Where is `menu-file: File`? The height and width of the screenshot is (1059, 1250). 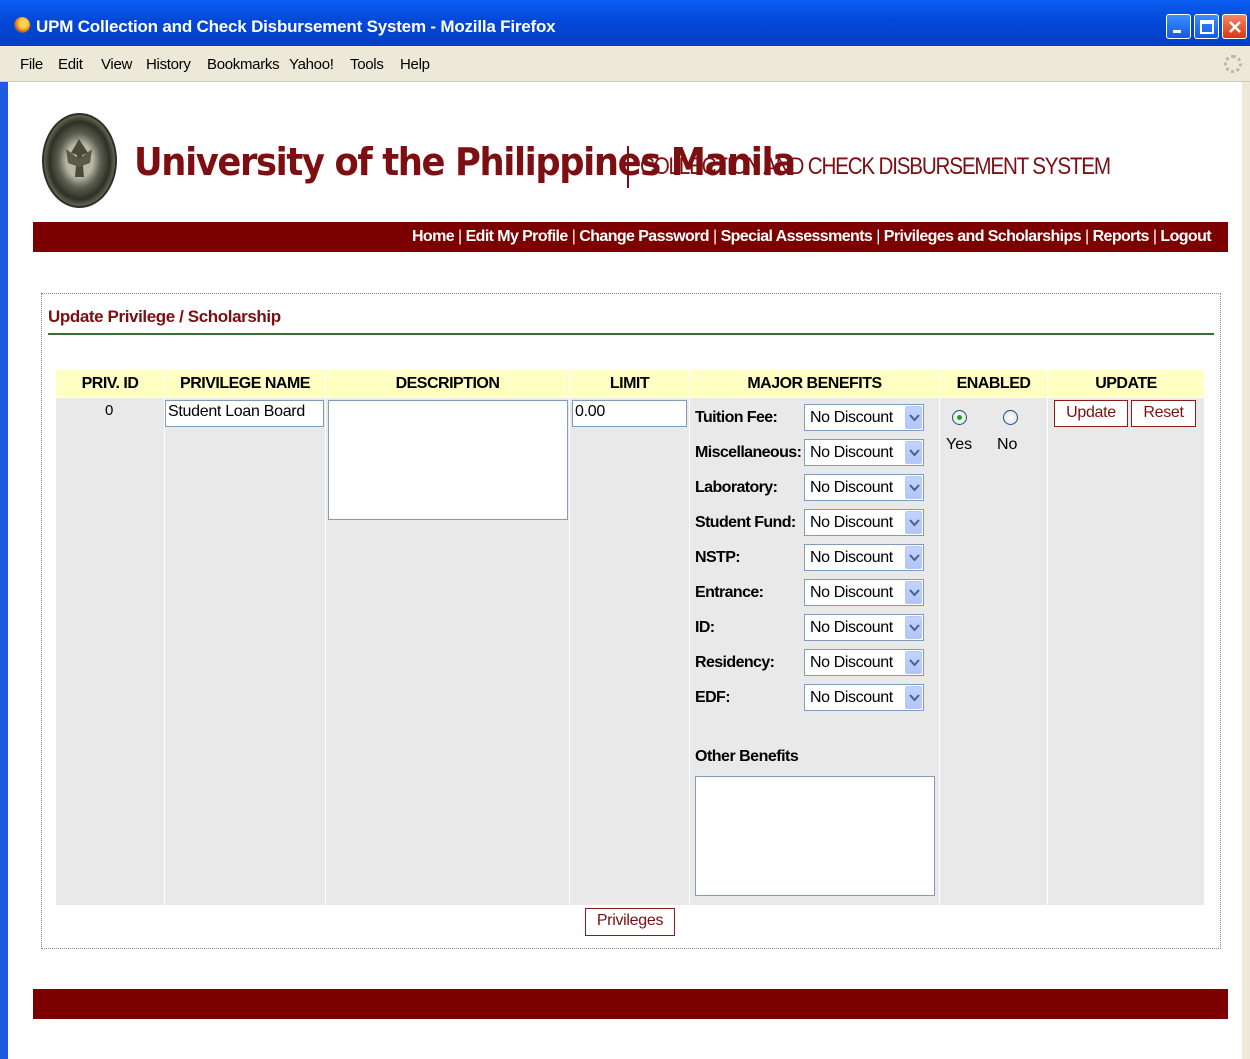
menu-file: File is located at coordinates (31, 64).